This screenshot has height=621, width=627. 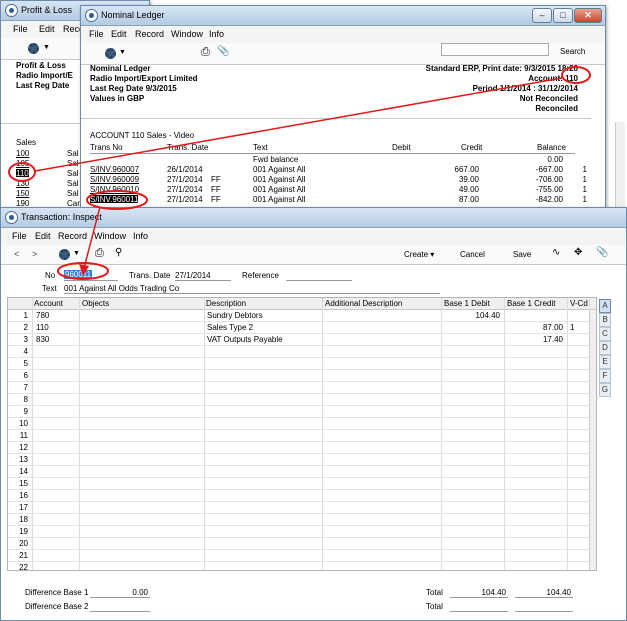 What do you see at coordinates (19, 236) in the screenshot?
I see `ti-menu-file: File` at bounding box center [19, 236].